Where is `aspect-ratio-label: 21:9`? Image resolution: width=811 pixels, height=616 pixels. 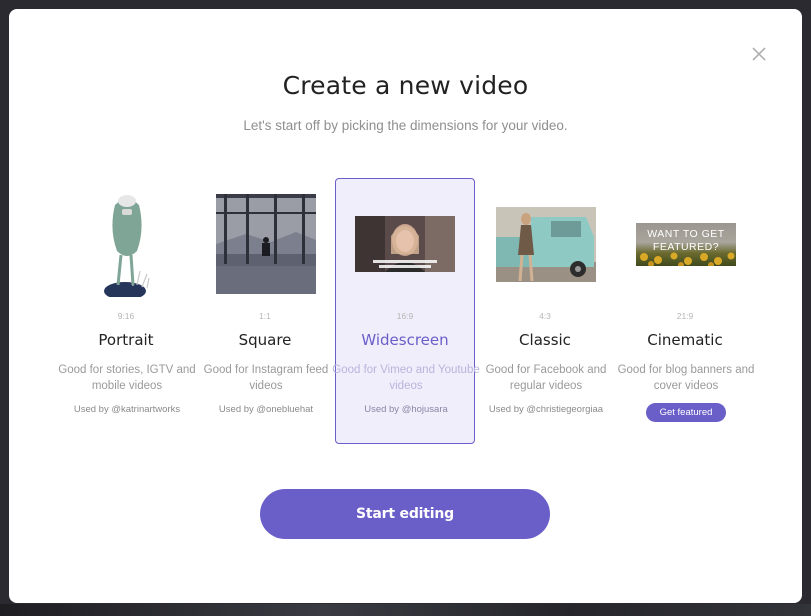
aspect-ratio-label: 21:9 is located at coordinates (685, 316).